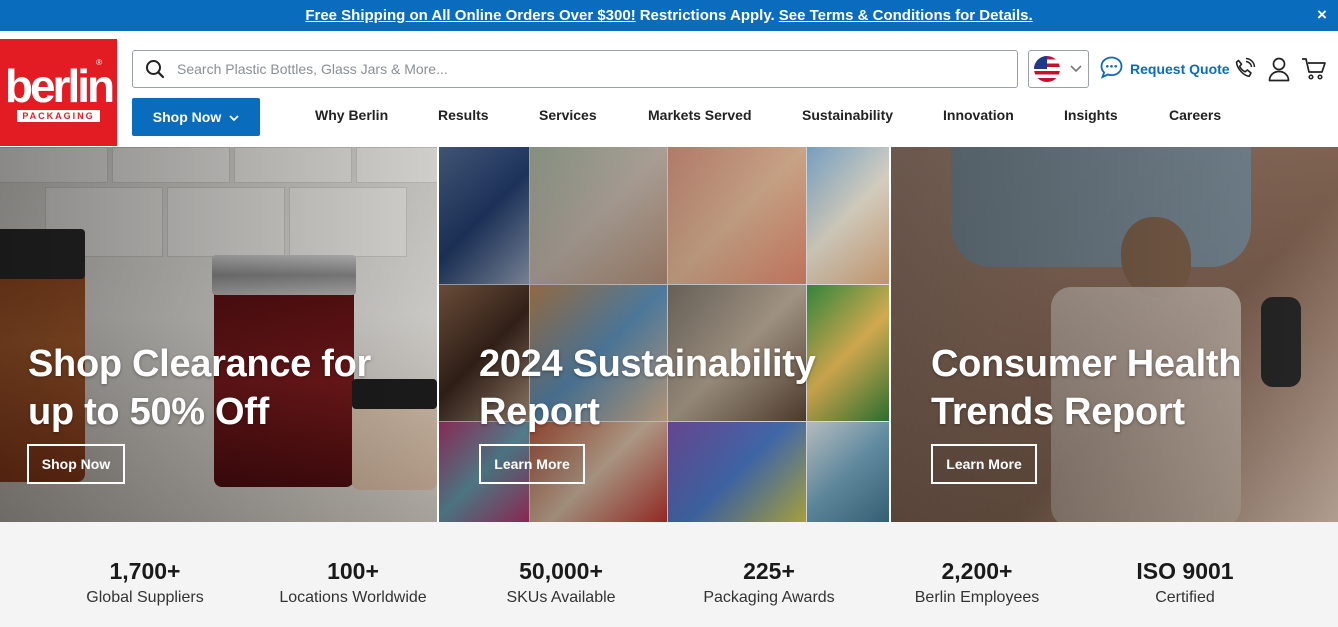  Describe the element at coordinates (847, 117) in the screenshot. I see `nav-sustainability: Sustainability` at that location.